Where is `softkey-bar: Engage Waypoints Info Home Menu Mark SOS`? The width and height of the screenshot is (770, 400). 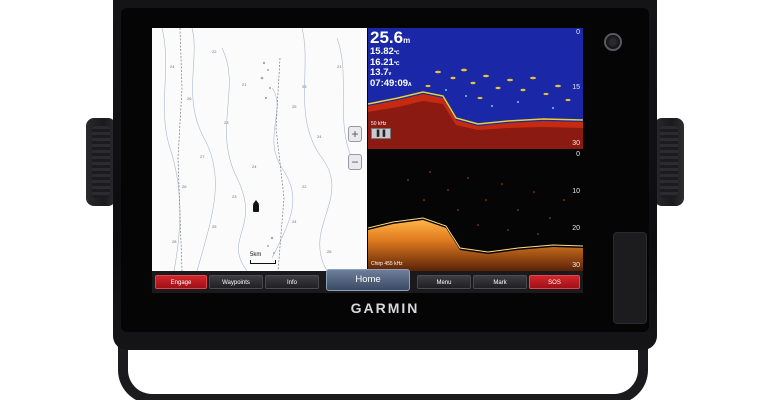 softkey-bar: Engage Waypoints Info Home Menu Mark SOS is located at coordinates (367, 281).